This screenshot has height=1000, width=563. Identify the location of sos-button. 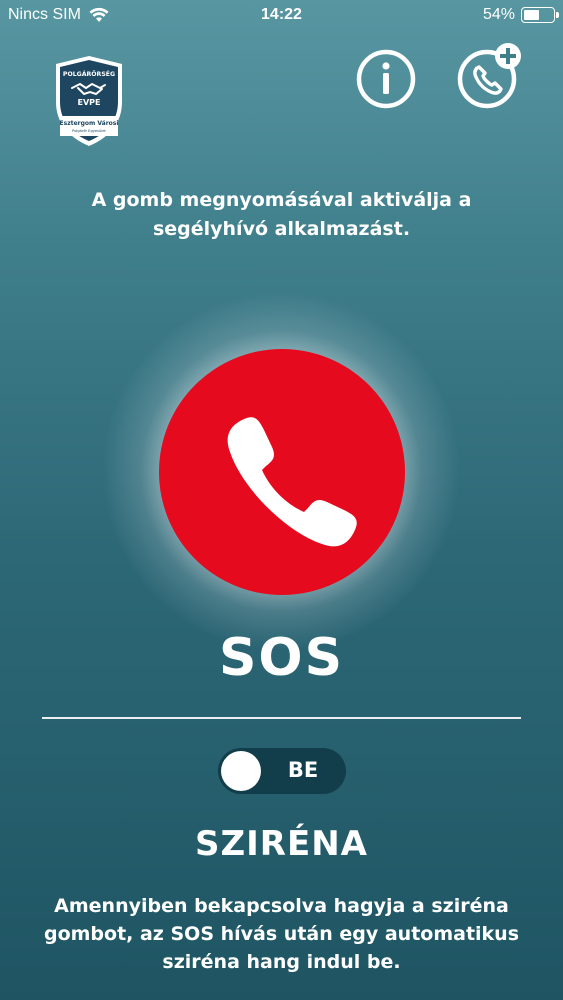
(282, 472).